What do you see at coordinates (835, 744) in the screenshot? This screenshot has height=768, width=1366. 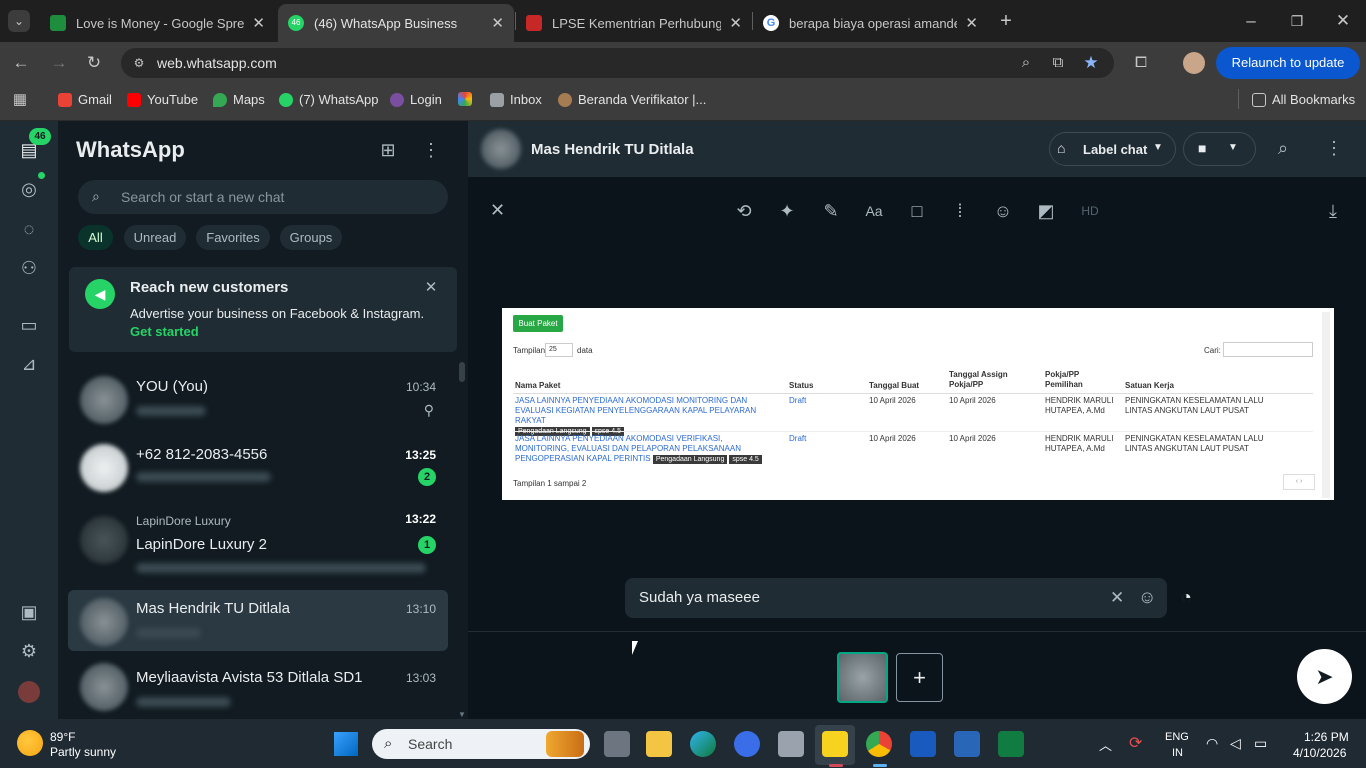 I see `sticky-notes-icon` at bounding box center [835, 744].